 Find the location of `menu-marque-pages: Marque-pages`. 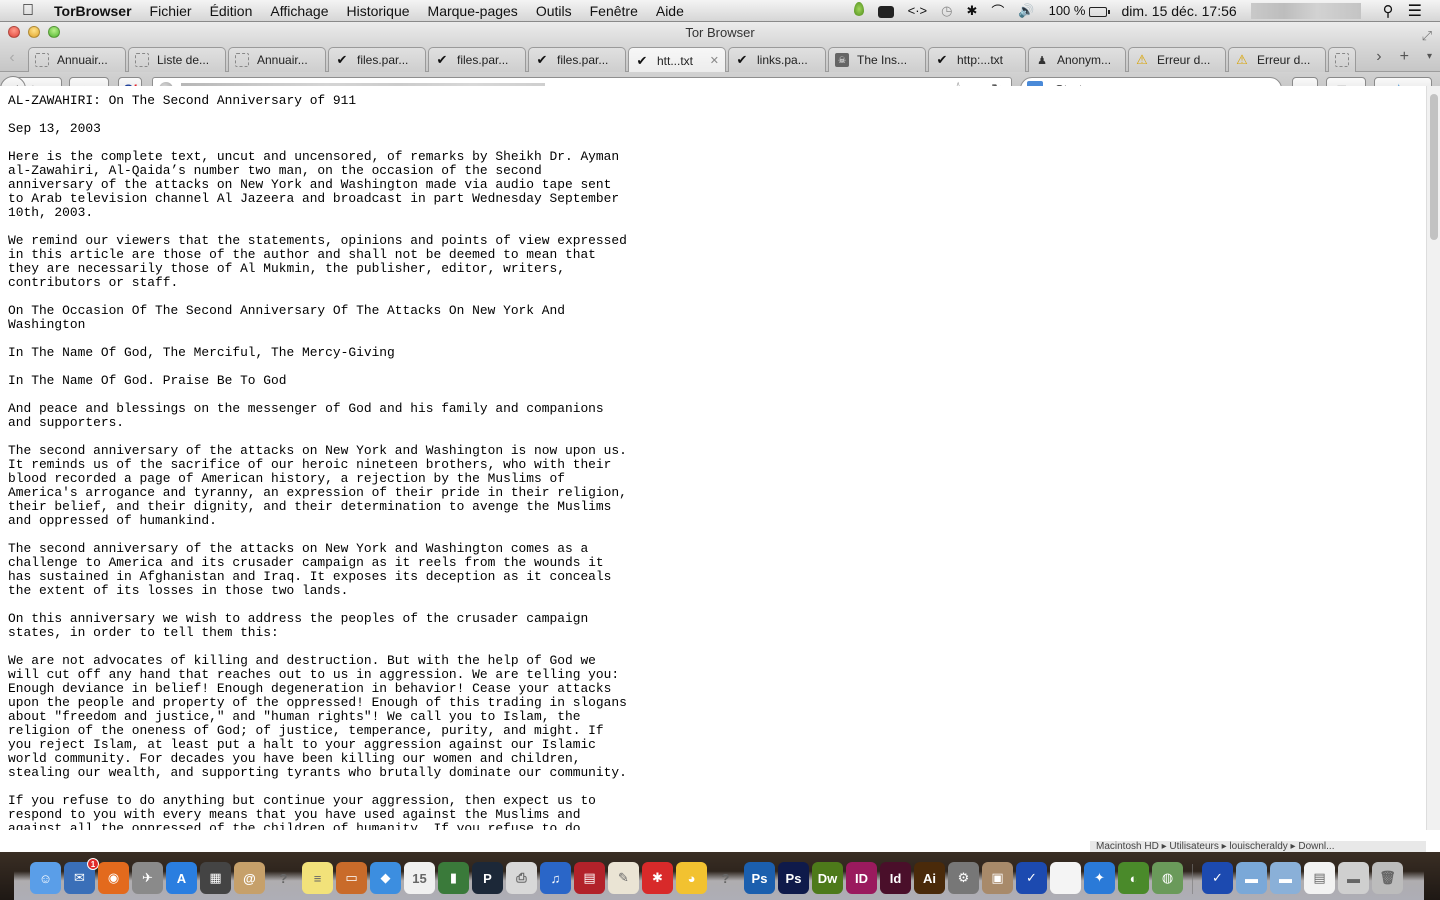

menu-marque-pages: Marque-pages is located at coordinates (473, 11).